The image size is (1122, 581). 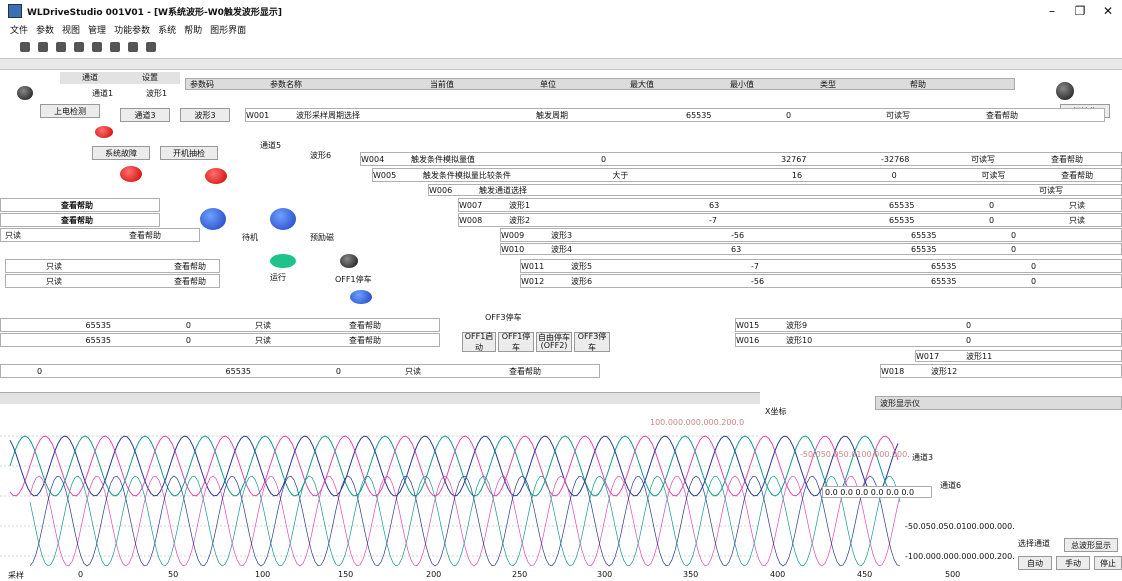 What do you see at coordinates (263, 574) in the screenshot?
I see `x-tick: 100` at bounding box center [263, 574].